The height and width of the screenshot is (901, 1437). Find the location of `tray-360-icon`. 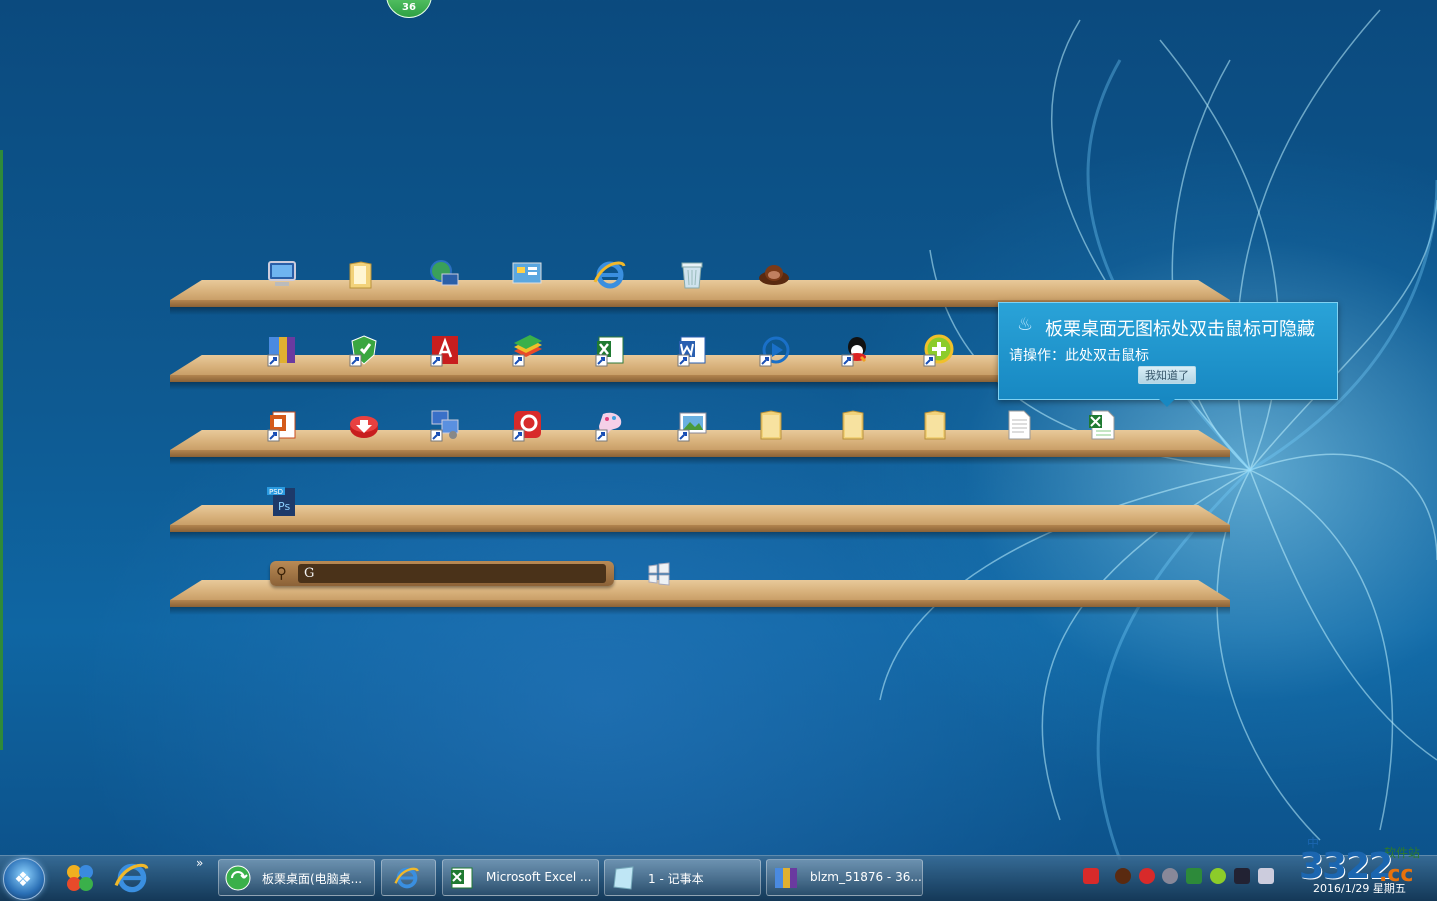

tray-360-icon is located at coordinates (1218, 876).